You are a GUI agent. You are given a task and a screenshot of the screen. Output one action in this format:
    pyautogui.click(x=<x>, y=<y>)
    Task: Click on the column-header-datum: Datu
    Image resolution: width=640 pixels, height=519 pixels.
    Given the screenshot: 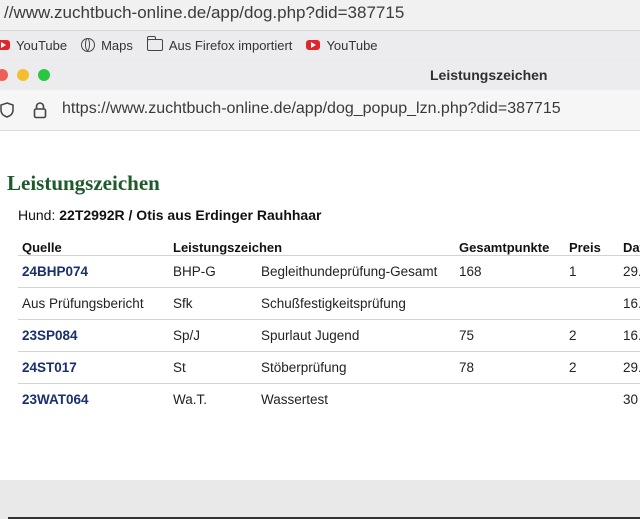 What is the action you would take?
    pyautogui.click(x=631, y=247)
    